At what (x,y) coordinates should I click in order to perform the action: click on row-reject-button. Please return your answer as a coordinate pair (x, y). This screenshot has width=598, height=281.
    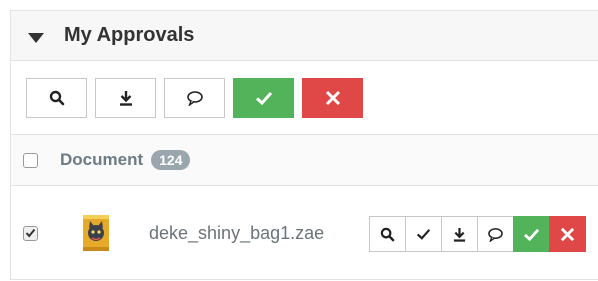
    Looking at the image, I should click on (567, 234).